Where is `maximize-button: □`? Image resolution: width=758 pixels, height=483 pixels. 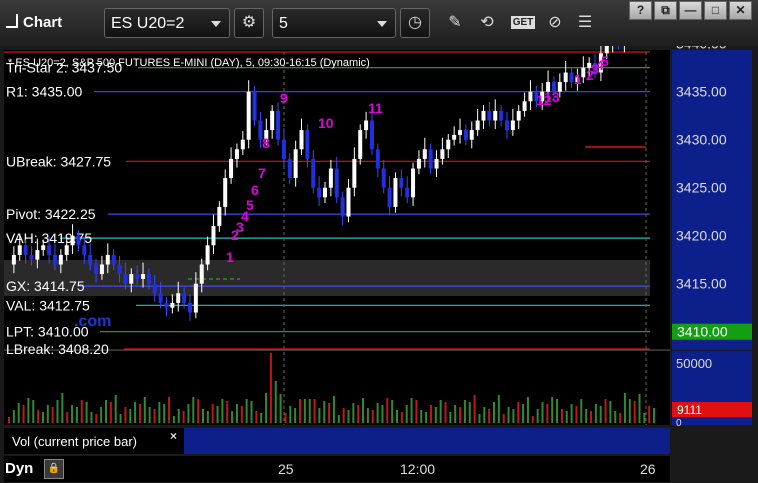
maximize-button: □ is located at coordinates (715, 10).